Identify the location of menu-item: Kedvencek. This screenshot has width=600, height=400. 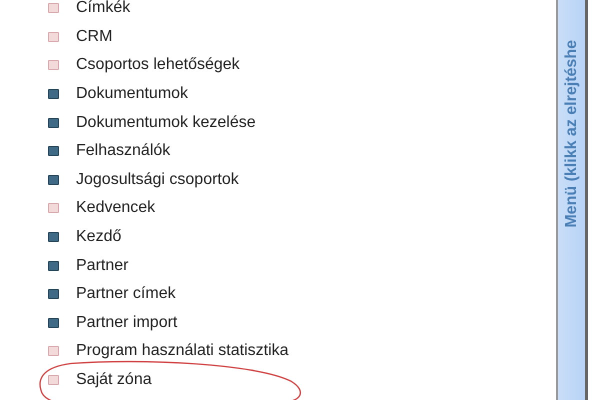
(116, 208).